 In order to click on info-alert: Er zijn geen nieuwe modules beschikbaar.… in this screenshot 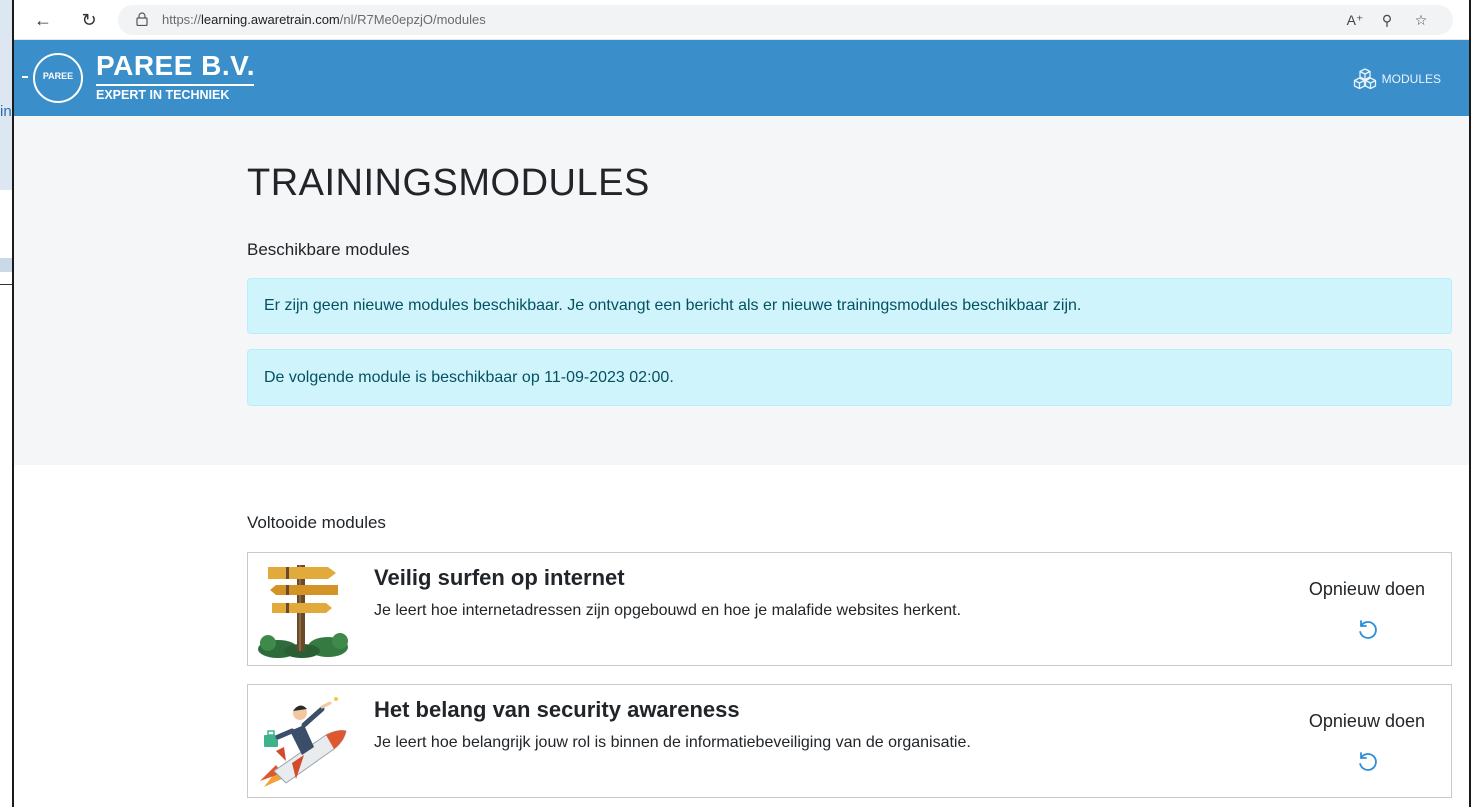, I will do `click(849, 306)`.